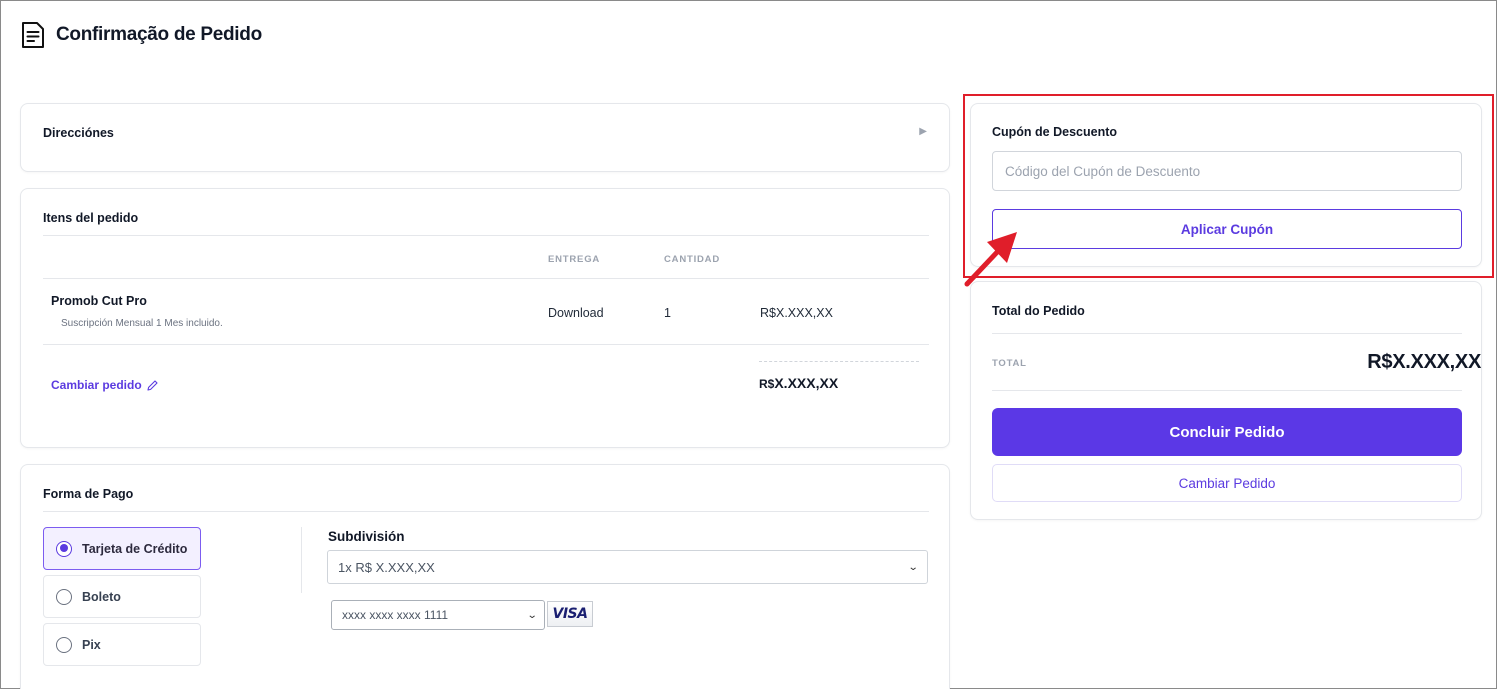 The width and height of the screenshot is (1497, 689). What do you see at coordinates (485, 137) in the screenshot?
I see `addresses-card: Direcciónes ▶` at bounding box center [485, 137].